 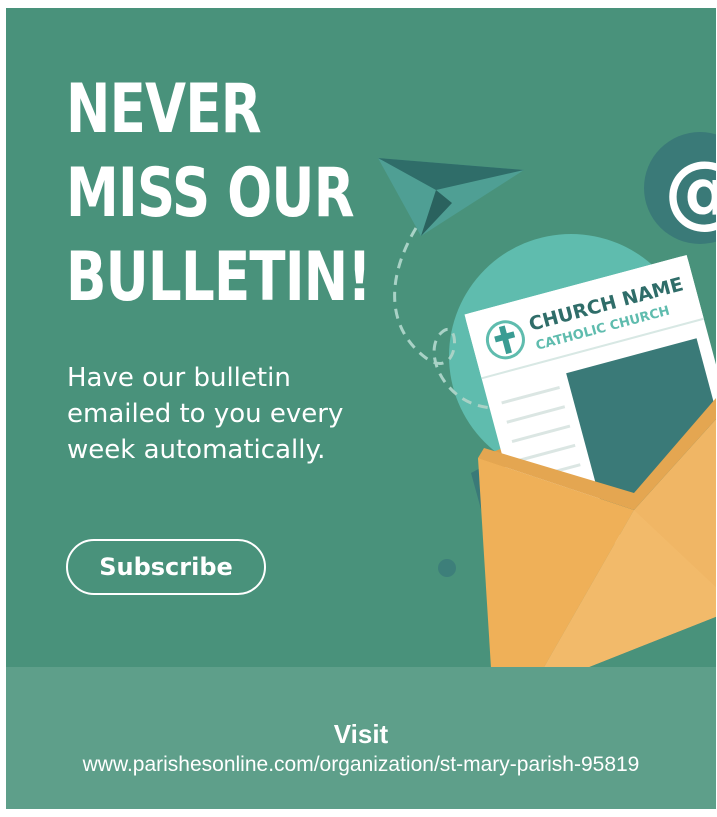 I want to click on description-line-3: week automatically., so click(x=196, y=450).